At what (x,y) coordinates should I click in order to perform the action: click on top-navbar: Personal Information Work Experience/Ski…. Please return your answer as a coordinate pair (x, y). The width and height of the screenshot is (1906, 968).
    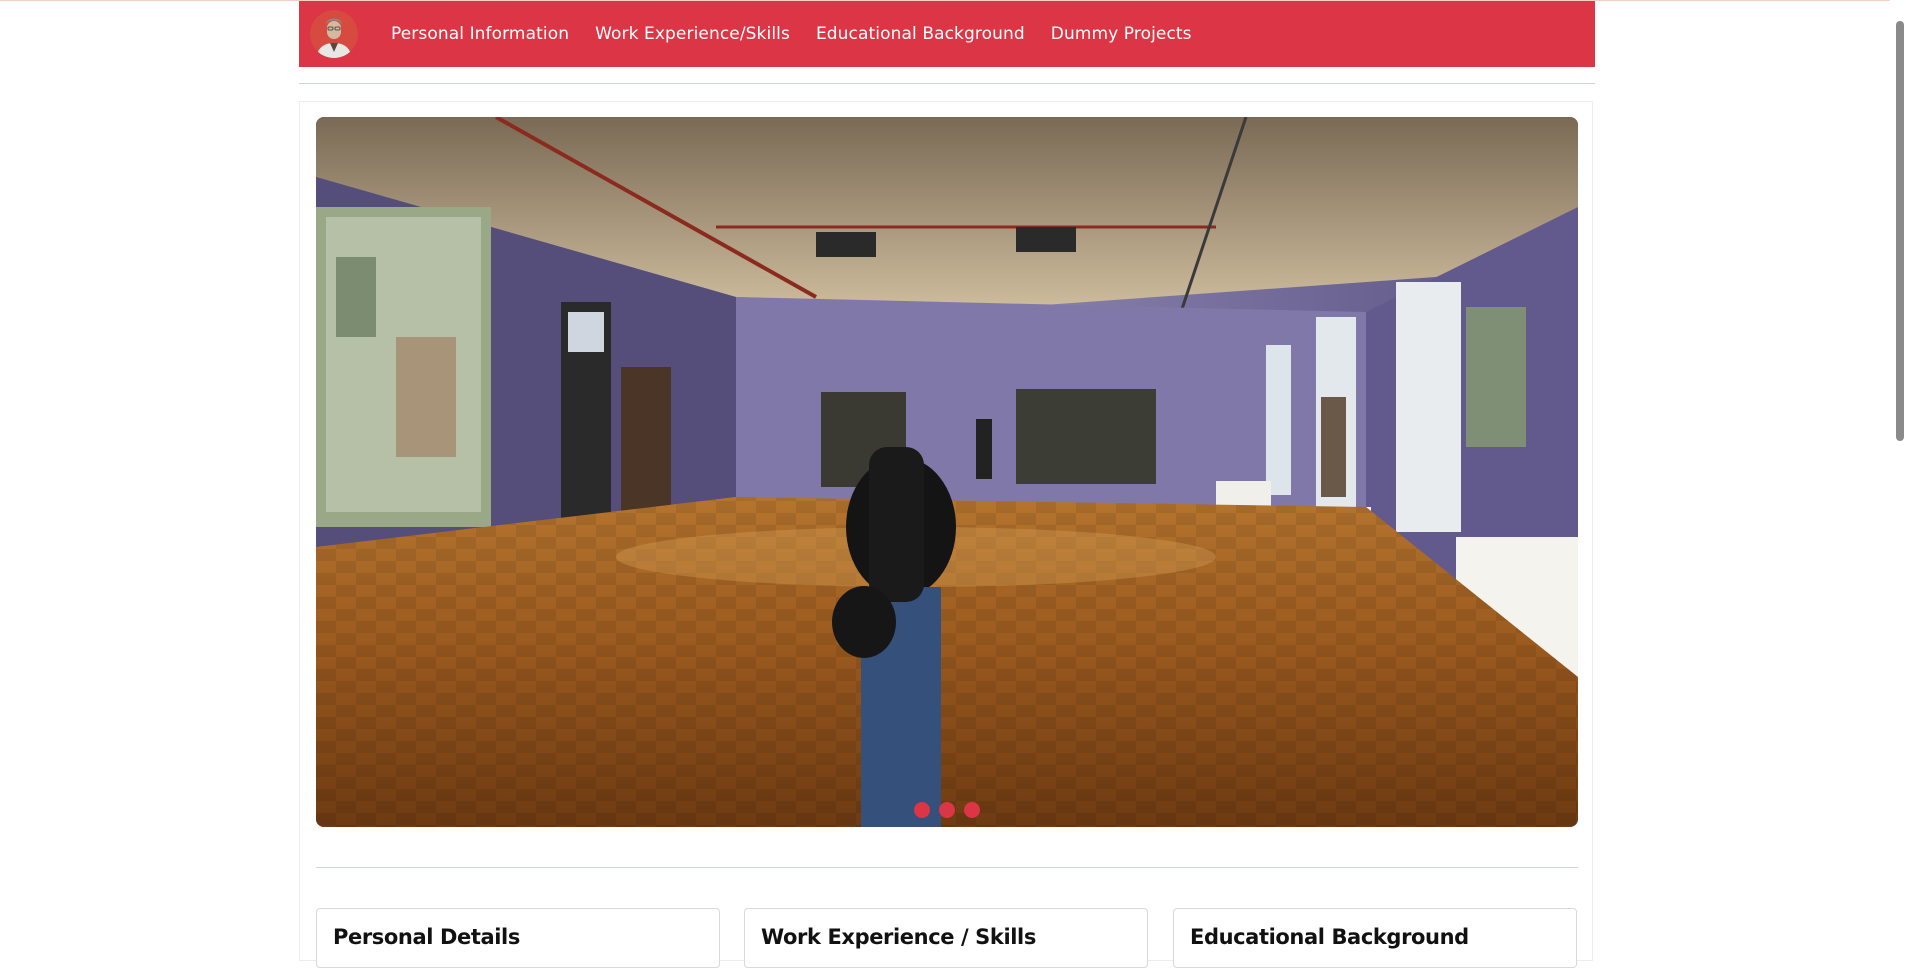
    Looking at the image, I should click on (947, 34).